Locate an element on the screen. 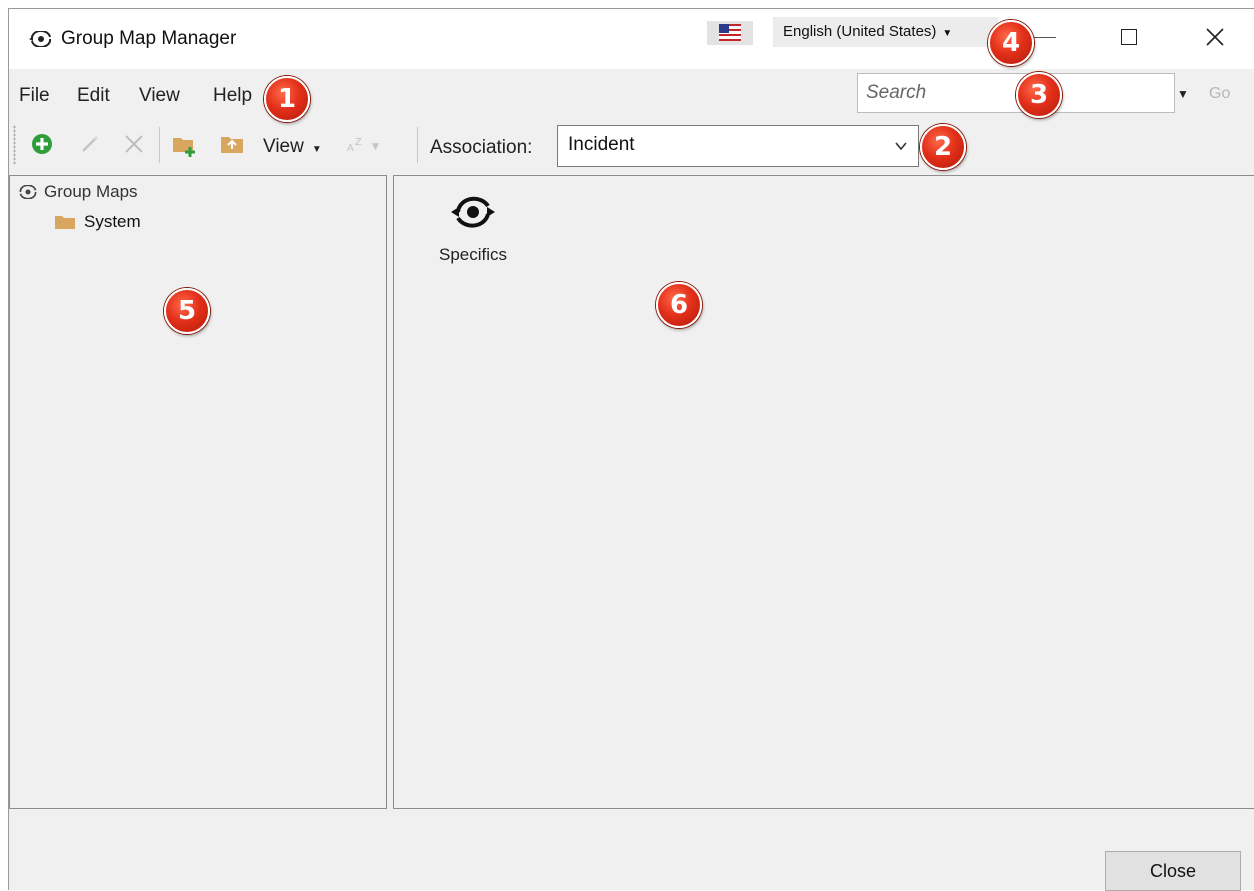 The image size is (1254, 891). chevron-down-icon is located at coordinates (901, 146).